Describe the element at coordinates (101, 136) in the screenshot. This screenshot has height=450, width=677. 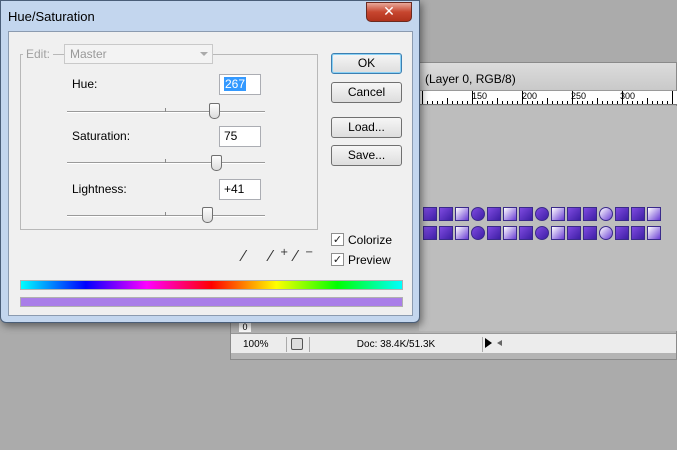
I see `saturation-label: Saturation:` at that location.